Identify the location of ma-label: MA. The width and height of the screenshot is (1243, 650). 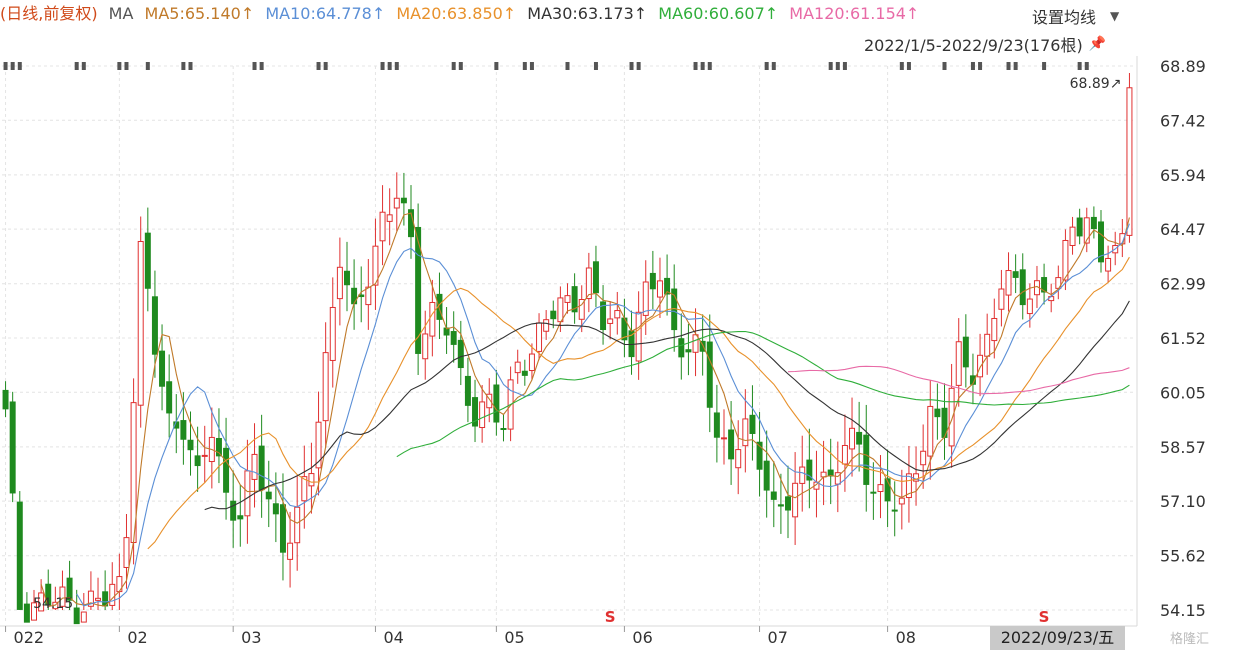
(121, 13).